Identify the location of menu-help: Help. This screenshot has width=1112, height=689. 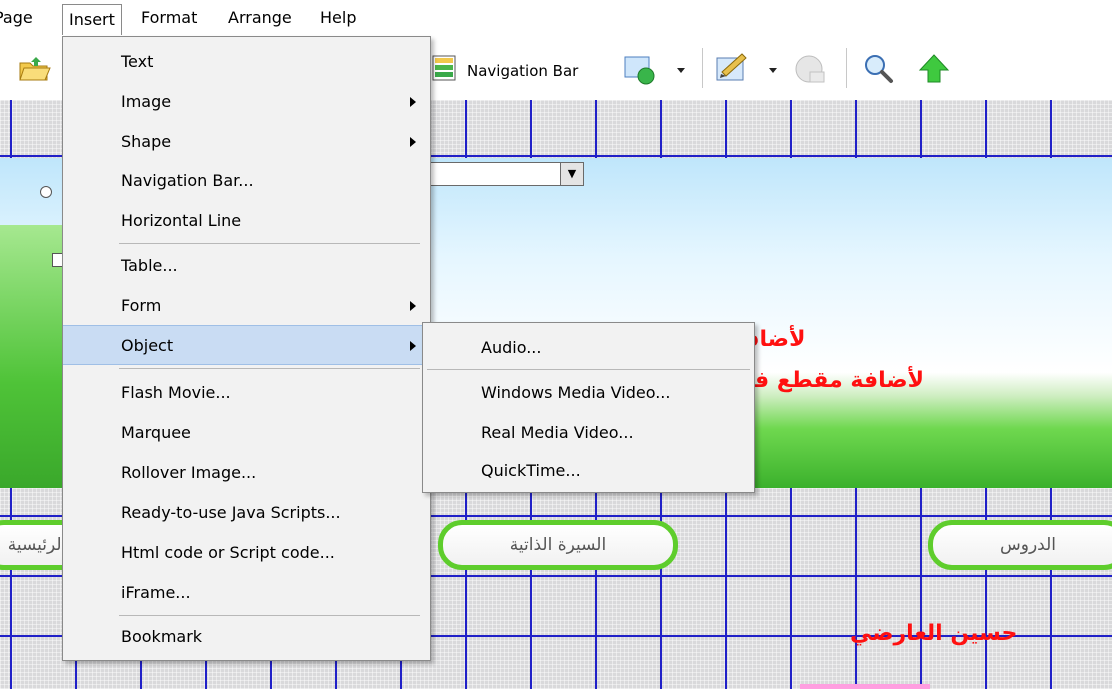
(338, 17).